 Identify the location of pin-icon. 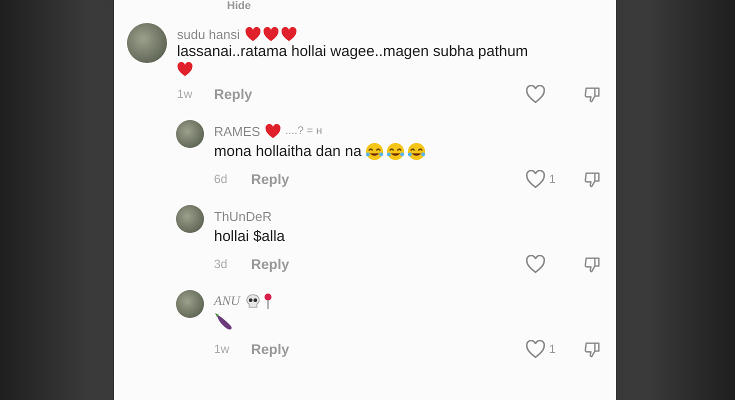
(268, 301).